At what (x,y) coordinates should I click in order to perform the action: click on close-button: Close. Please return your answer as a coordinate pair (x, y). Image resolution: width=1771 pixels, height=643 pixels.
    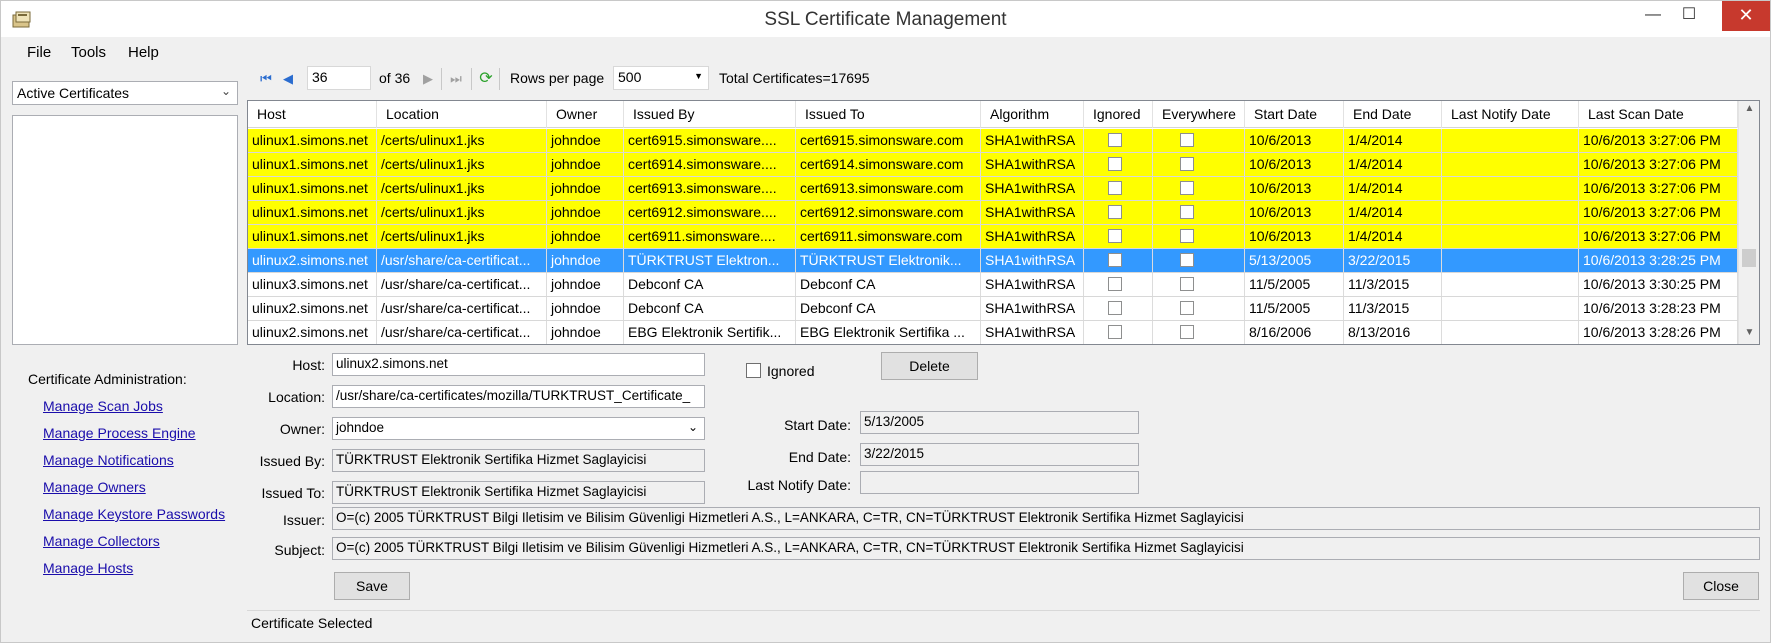
    Looking at the image, I should click on (1721, 586).